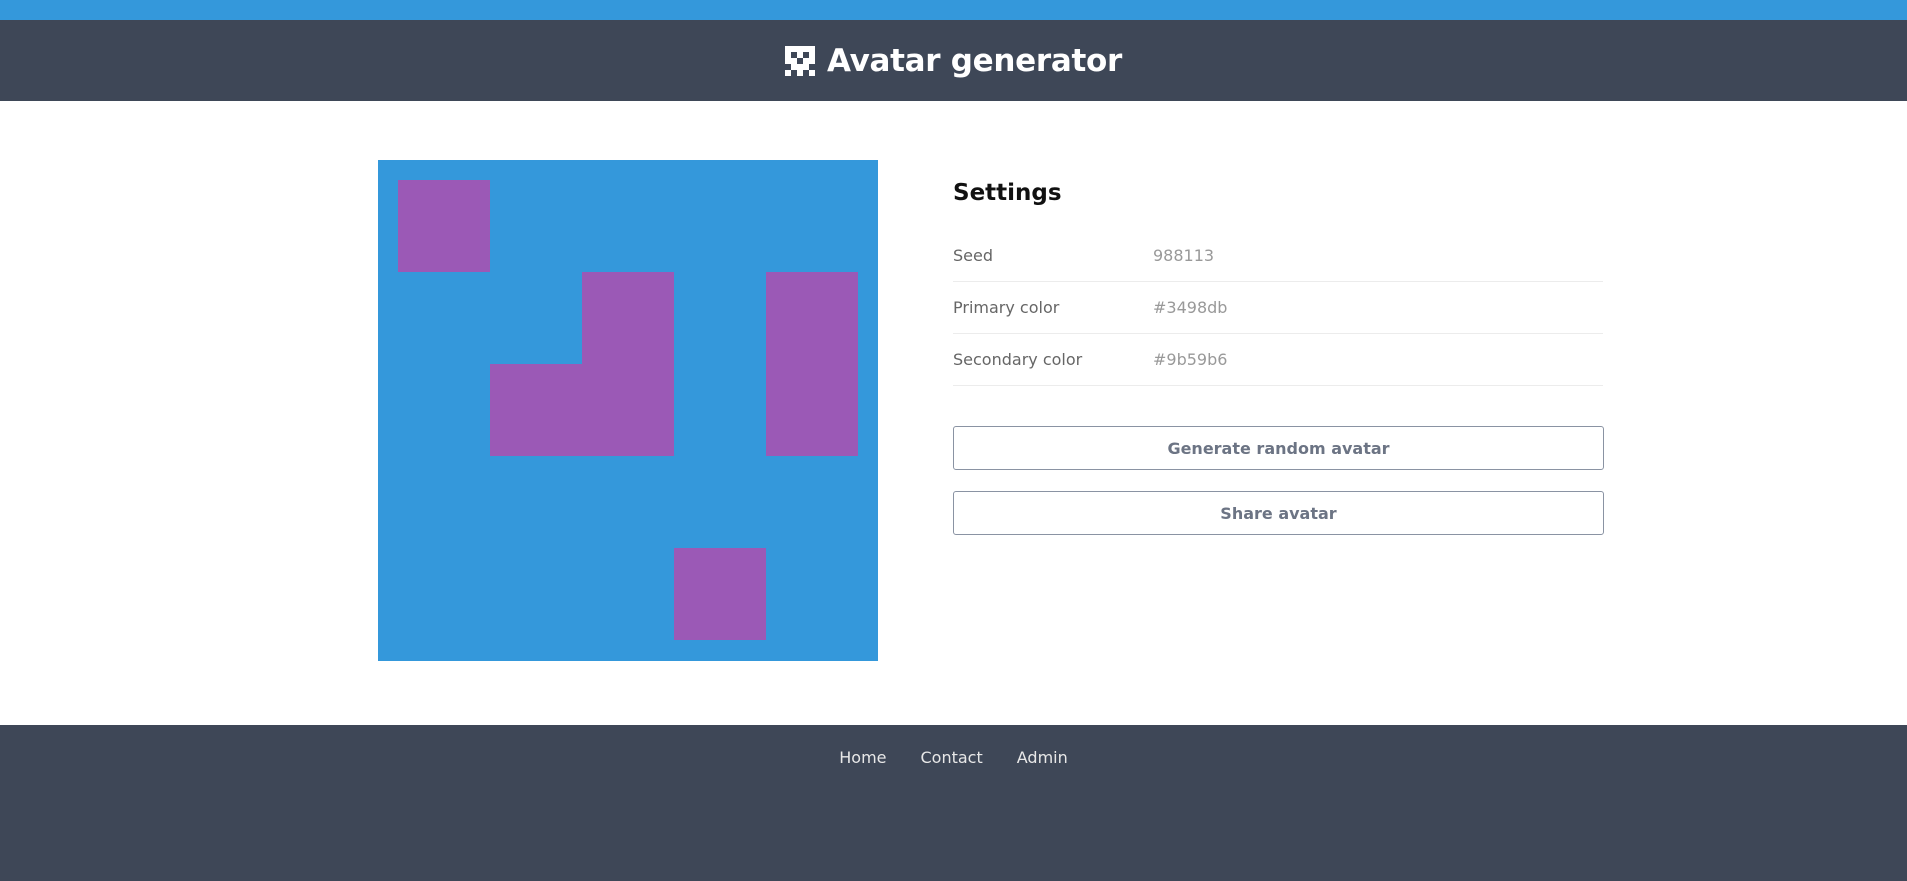 This screenshot has height=881, width=1907. What do you see at coordinates (1184, 255) in the screenshot?
I see `setting-value: 988113` at bounding box center [1184, 255].